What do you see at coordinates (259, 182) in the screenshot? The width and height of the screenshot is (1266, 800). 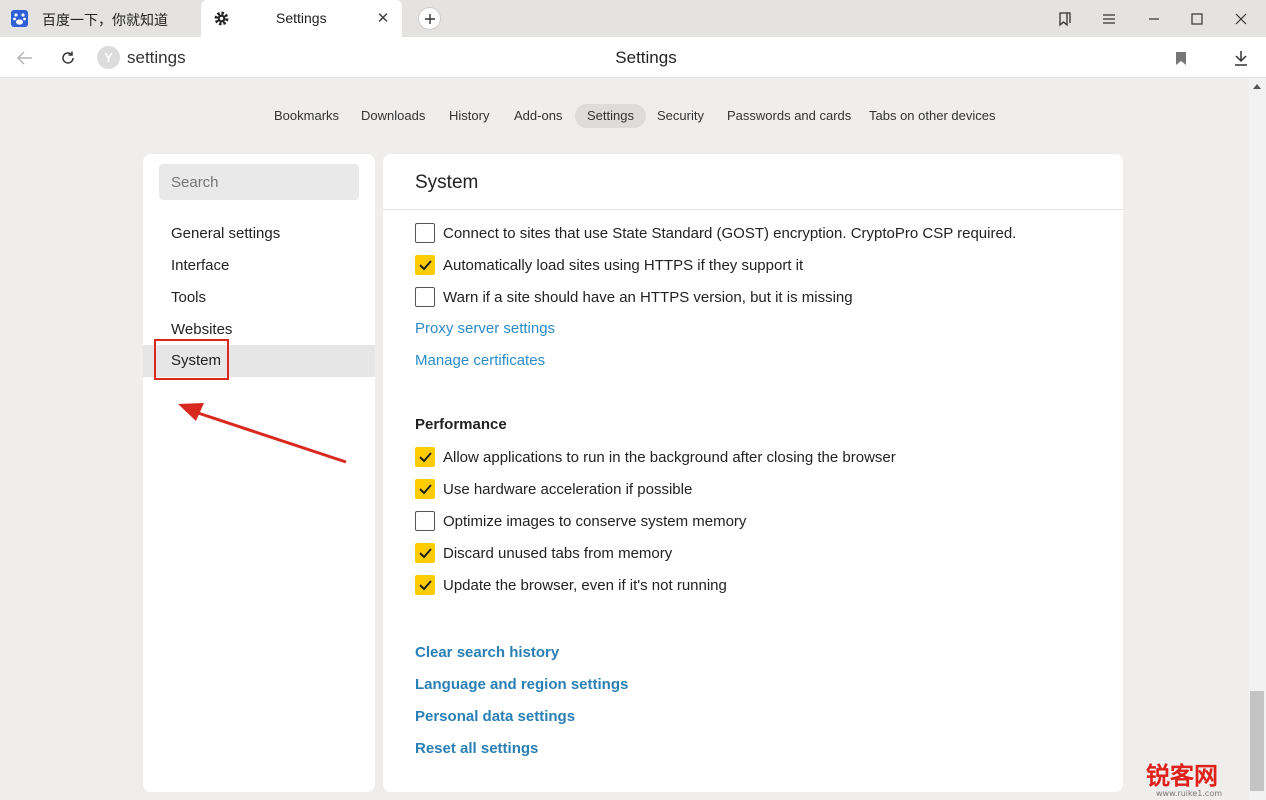 I see `settings-search-input` at bounding box center [259, 182].